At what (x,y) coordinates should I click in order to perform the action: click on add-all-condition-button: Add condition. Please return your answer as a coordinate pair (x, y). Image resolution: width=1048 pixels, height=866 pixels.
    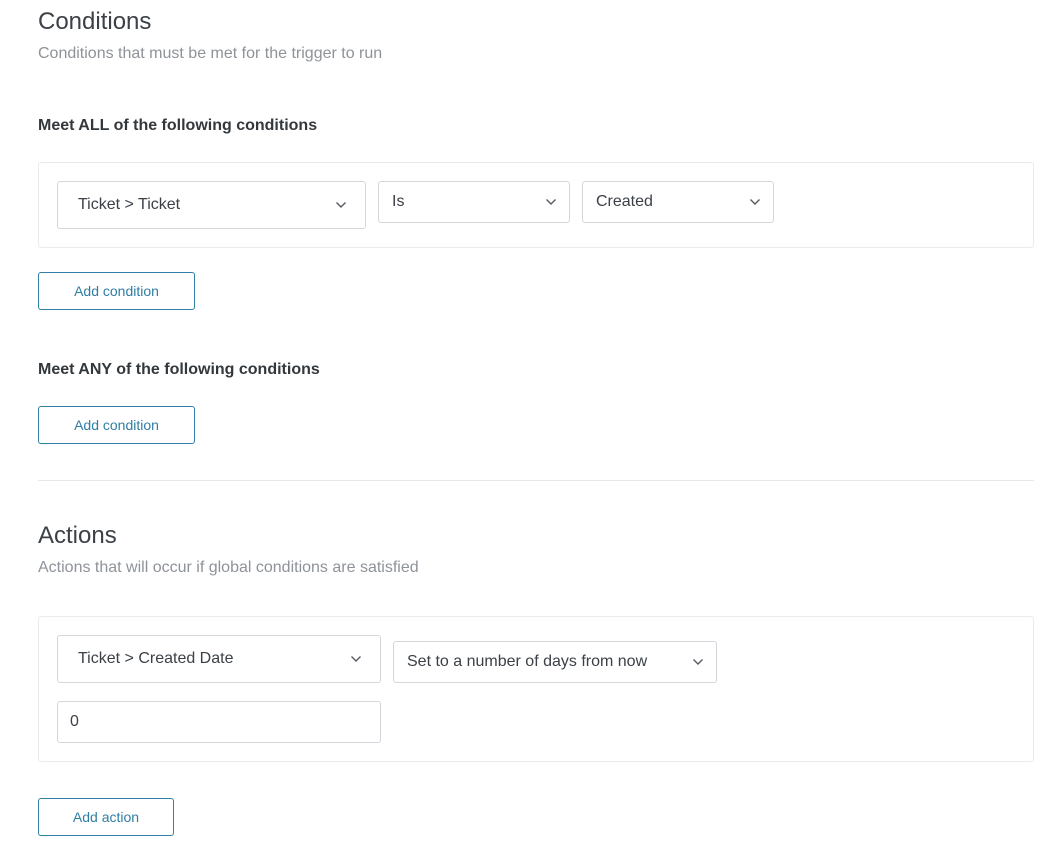
    Looking at the image, I should click on (116, 291).